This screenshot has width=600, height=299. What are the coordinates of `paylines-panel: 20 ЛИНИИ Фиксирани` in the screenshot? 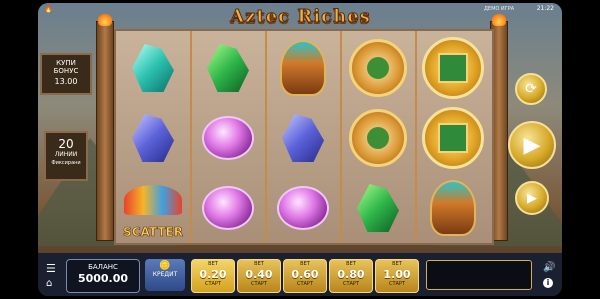 It's located at (66, 156).